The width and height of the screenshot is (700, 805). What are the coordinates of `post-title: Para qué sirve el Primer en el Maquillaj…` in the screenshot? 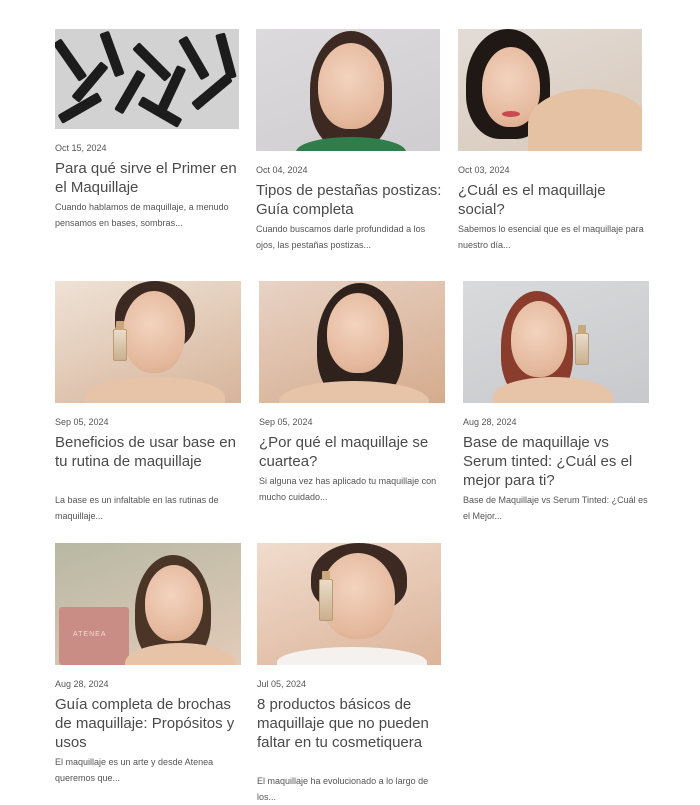 It's located at (148, 178).